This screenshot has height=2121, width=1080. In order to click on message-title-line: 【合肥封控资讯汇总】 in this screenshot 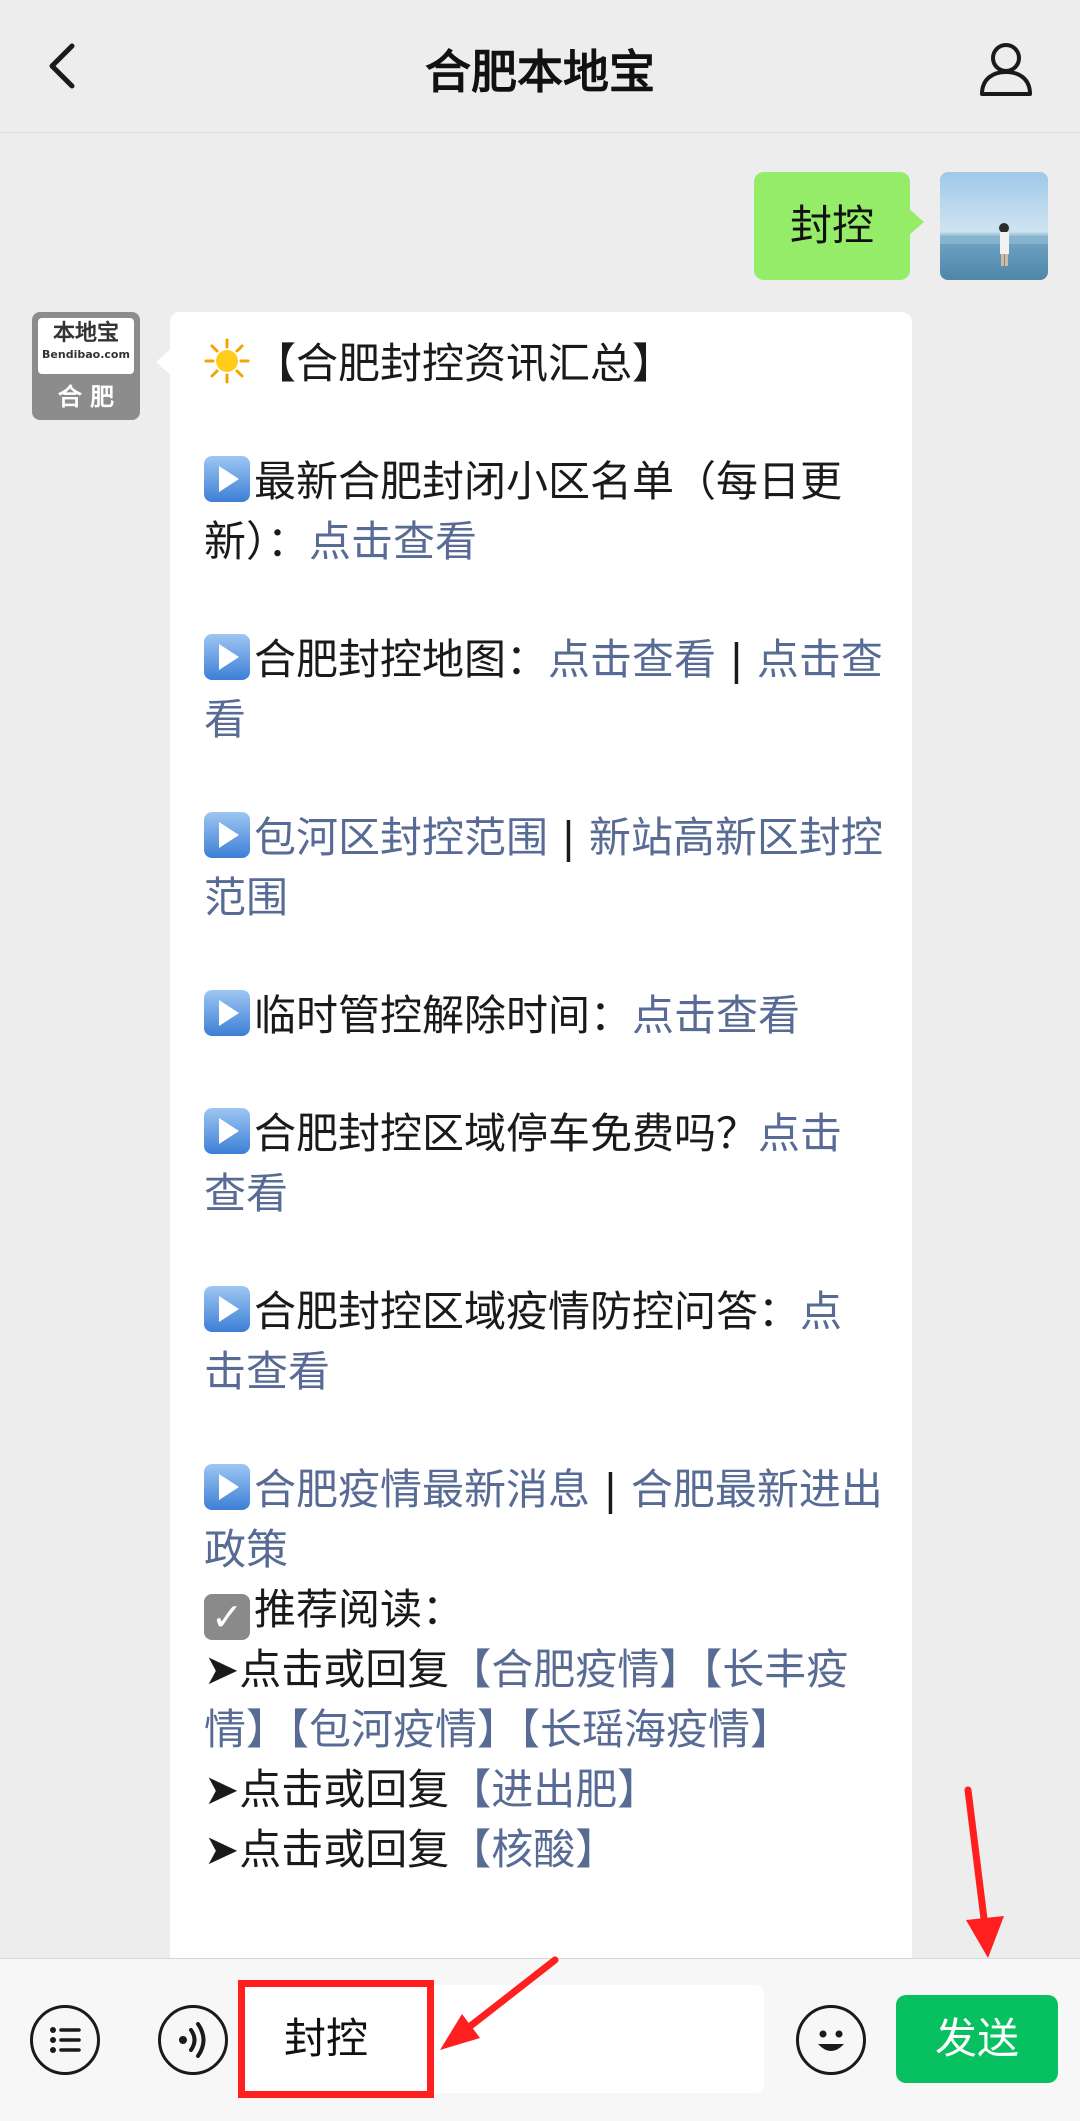, I will do `click(544, 364)`.